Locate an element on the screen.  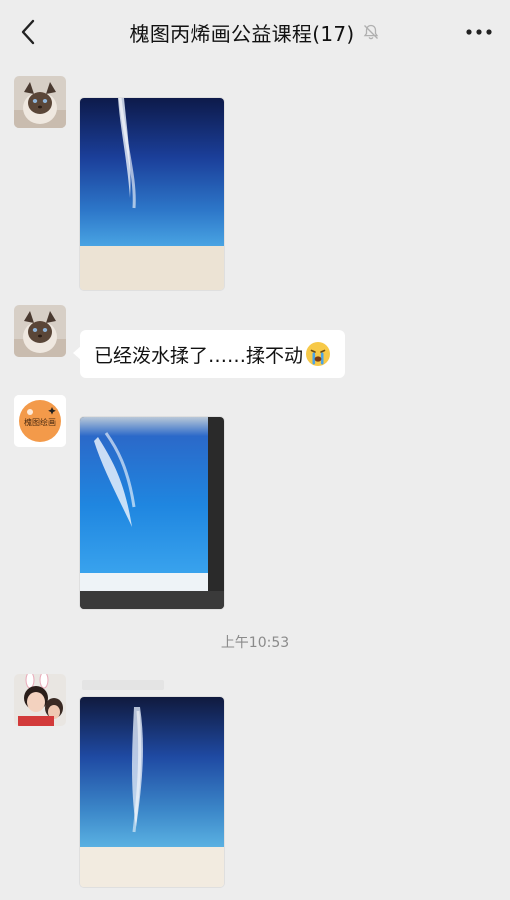
cat-avatar is located at coordinates (40, 102).